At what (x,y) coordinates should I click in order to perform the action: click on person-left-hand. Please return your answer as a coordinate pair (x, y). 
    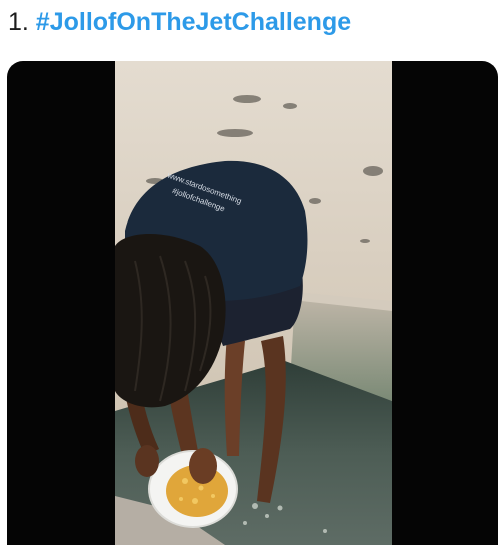
    Looking at the image, I should click on (203, 466).